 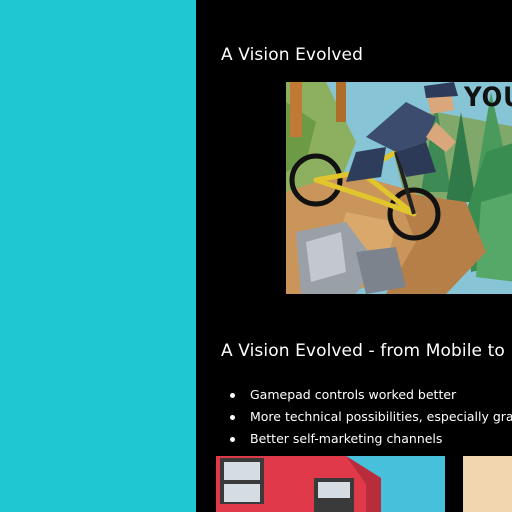 I want to click on second-thumbnail-image, so click(x=487, y=484).